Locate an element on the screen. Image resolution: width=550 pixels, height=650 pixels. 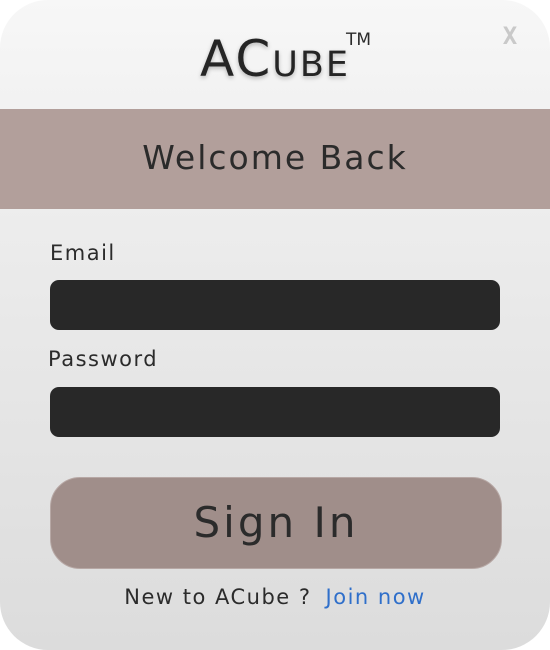
brand: ACube is located at coordinates (275, 60).